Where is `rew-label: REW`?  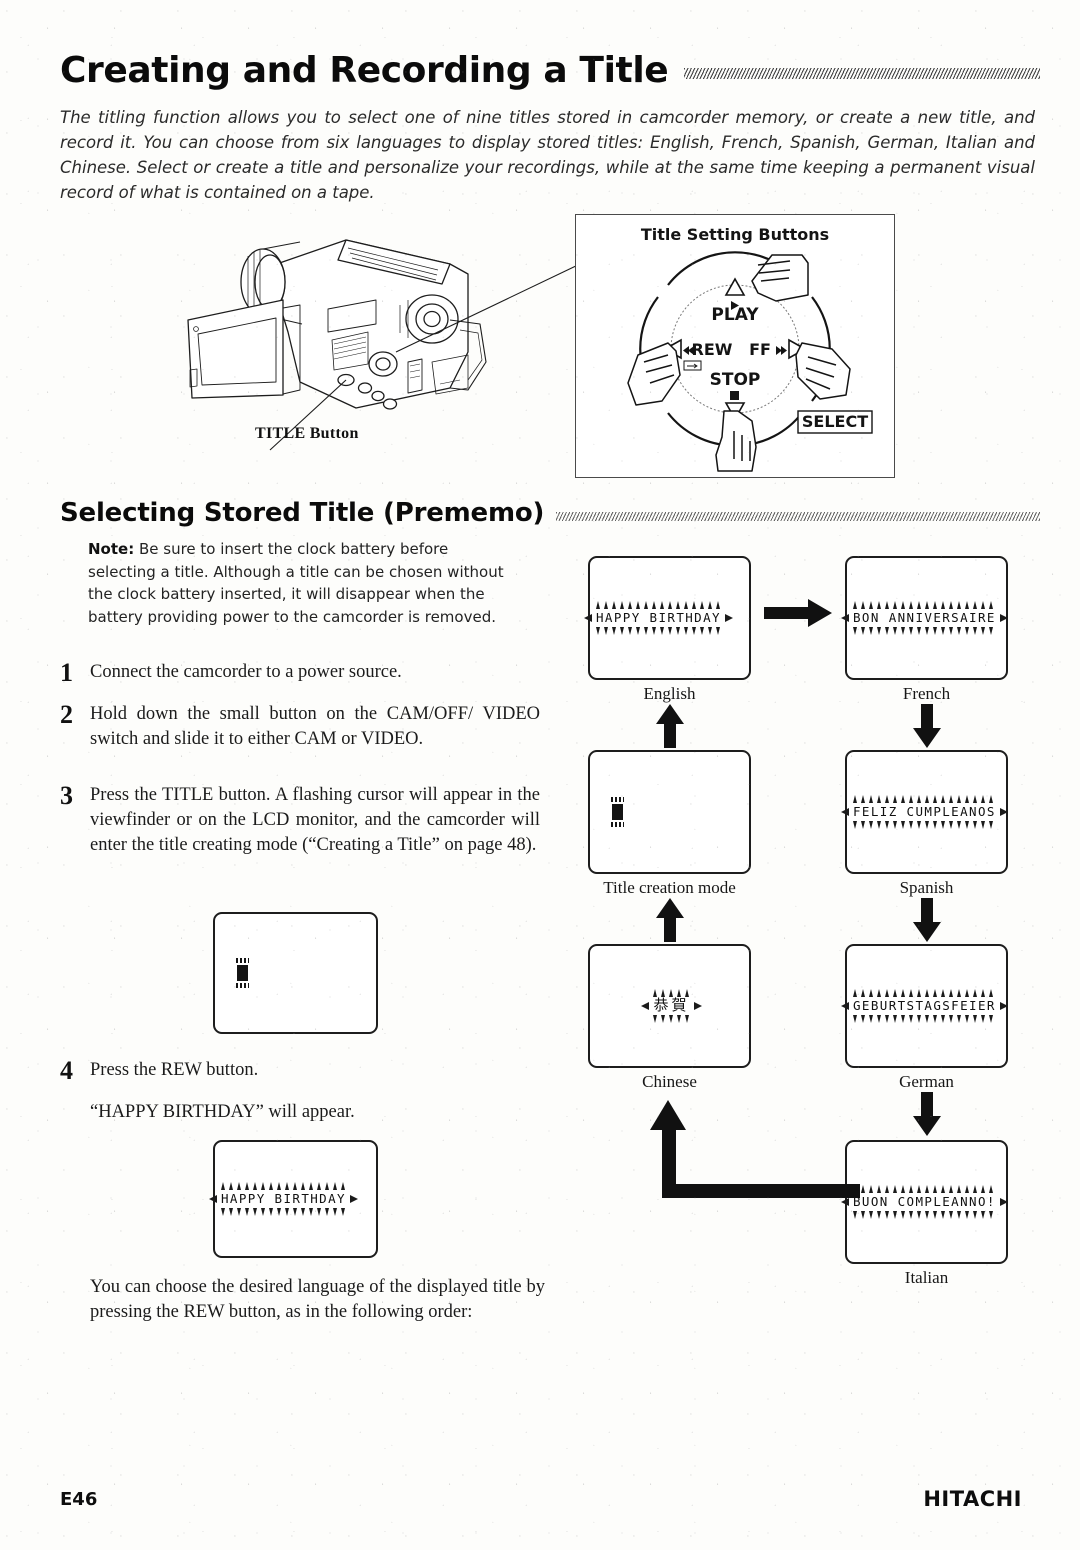
rew-label: REW is located at coordinates (712, 349).